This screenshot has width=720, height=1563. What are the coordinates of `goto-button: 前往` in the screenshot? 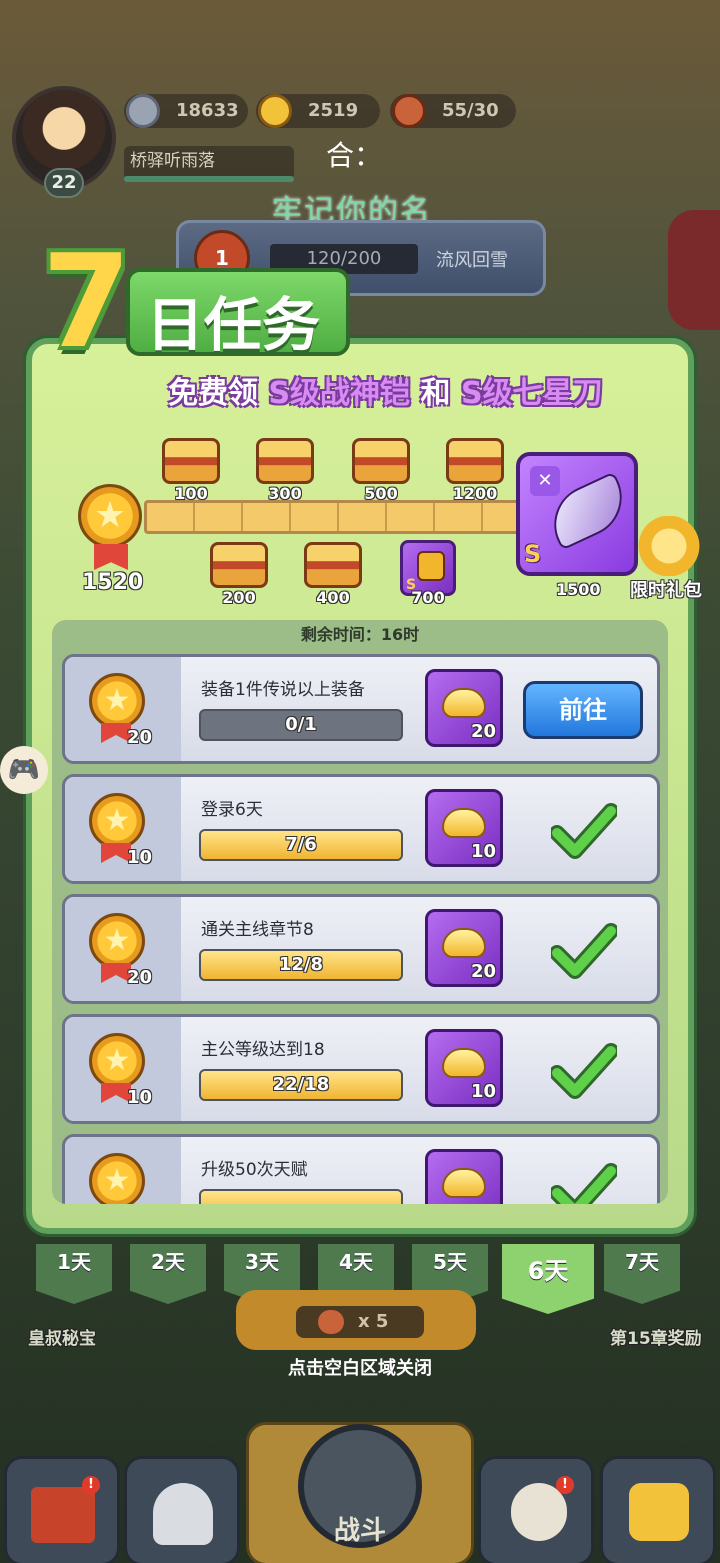 It's located at (583, 710).